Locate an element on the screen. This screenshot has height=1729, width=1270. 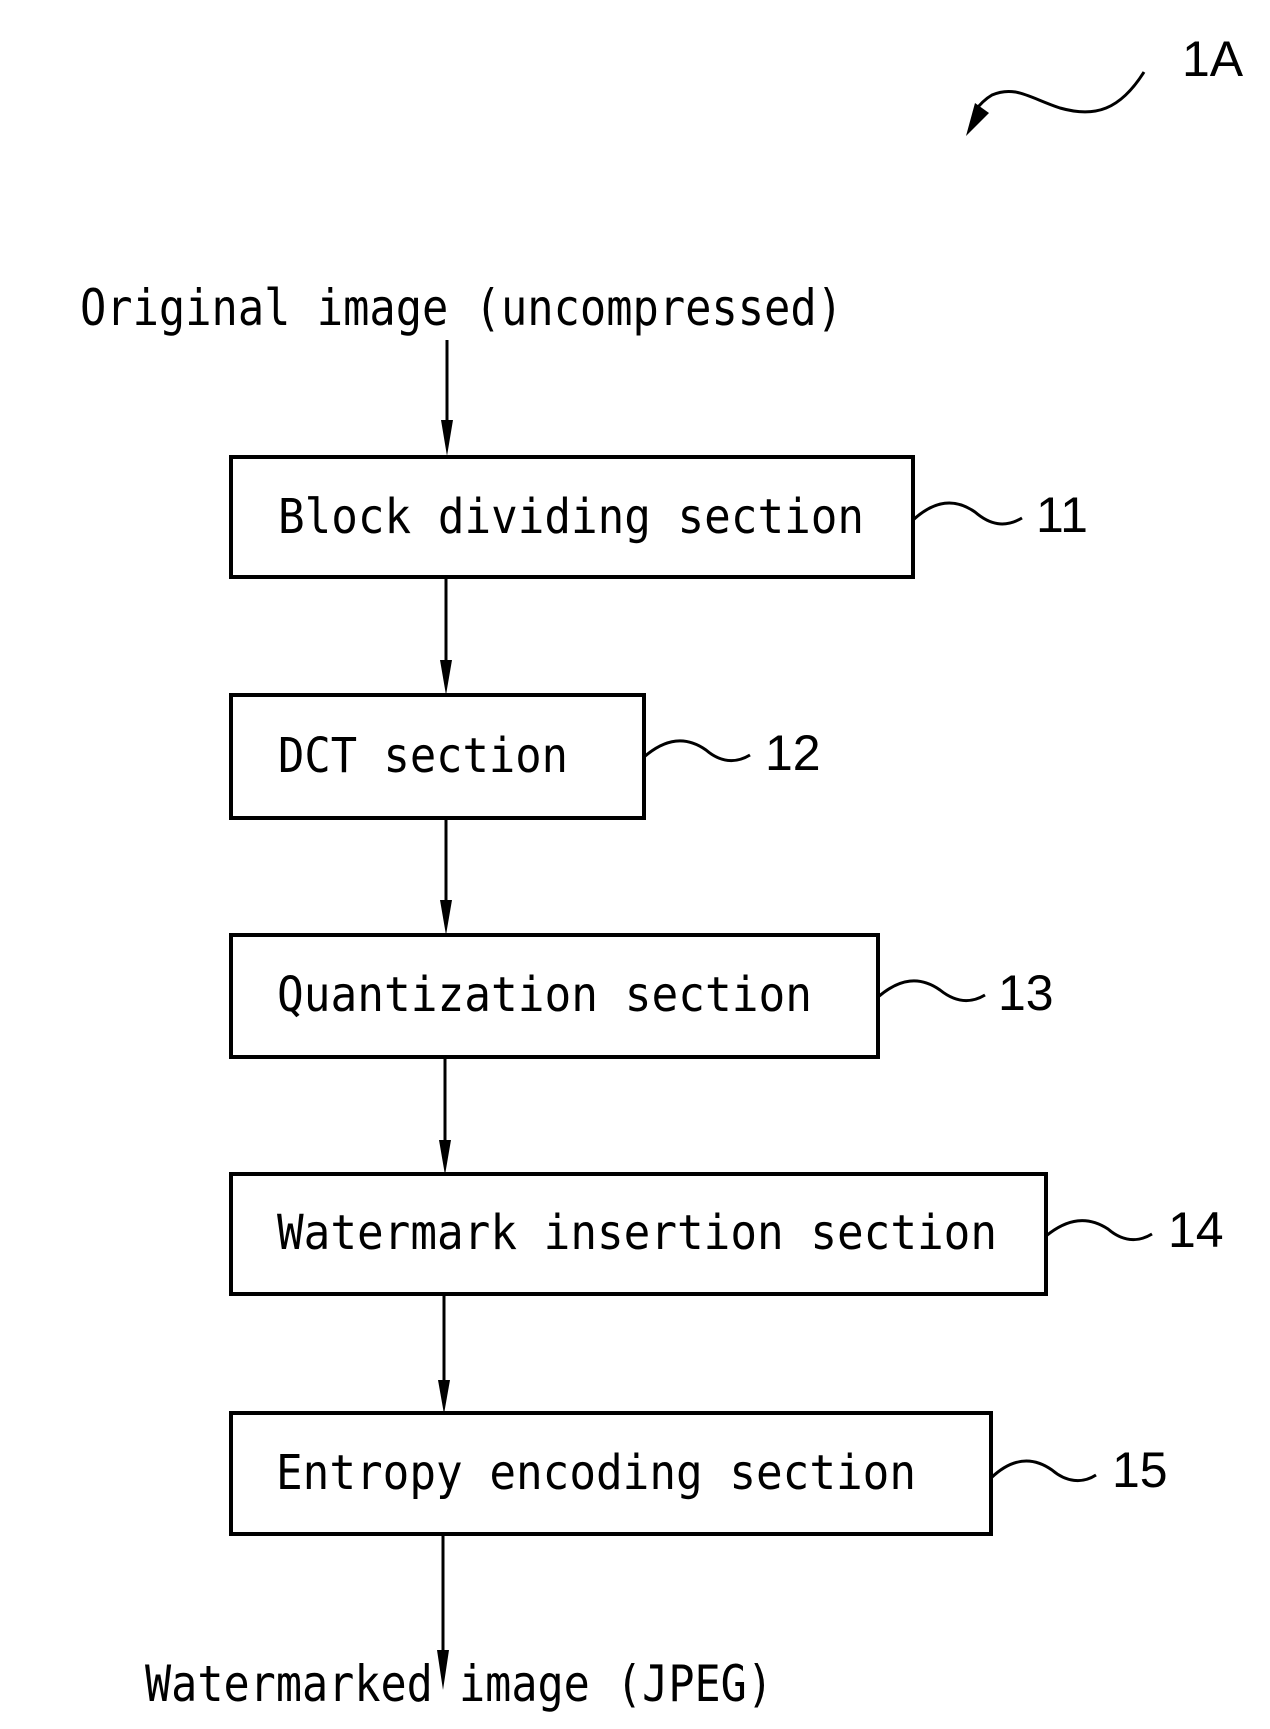
watermark-insertion-section: Watermark insertion section 14 is located at coordinates (726, 1234).